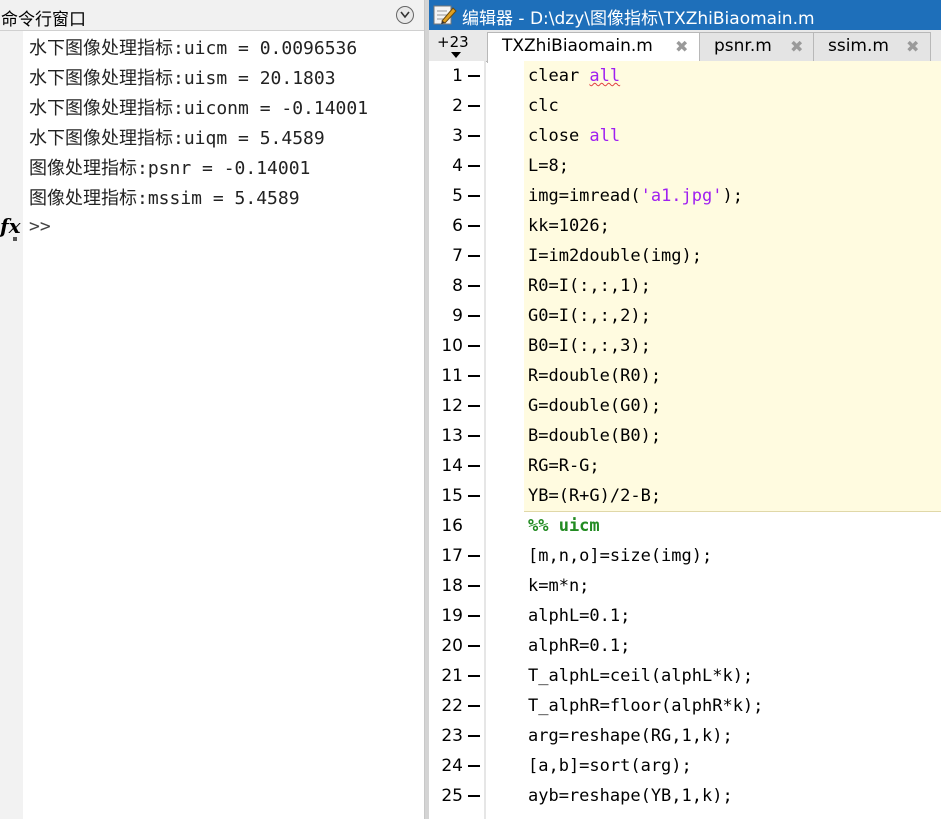  I want to click on panel-menu-icon, so click(405, 15).